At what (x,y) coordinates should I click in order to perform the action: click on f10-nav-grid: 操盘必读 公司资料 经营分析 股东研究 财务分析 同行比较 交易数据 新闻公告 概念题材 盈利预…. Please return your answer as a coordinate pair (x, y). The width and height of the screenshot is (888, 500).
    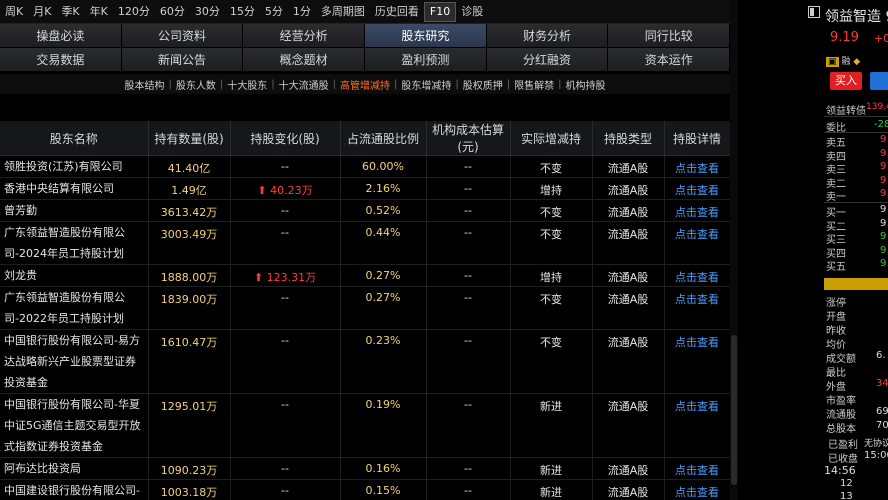
    Looking at the image, I should click on (365, 48).